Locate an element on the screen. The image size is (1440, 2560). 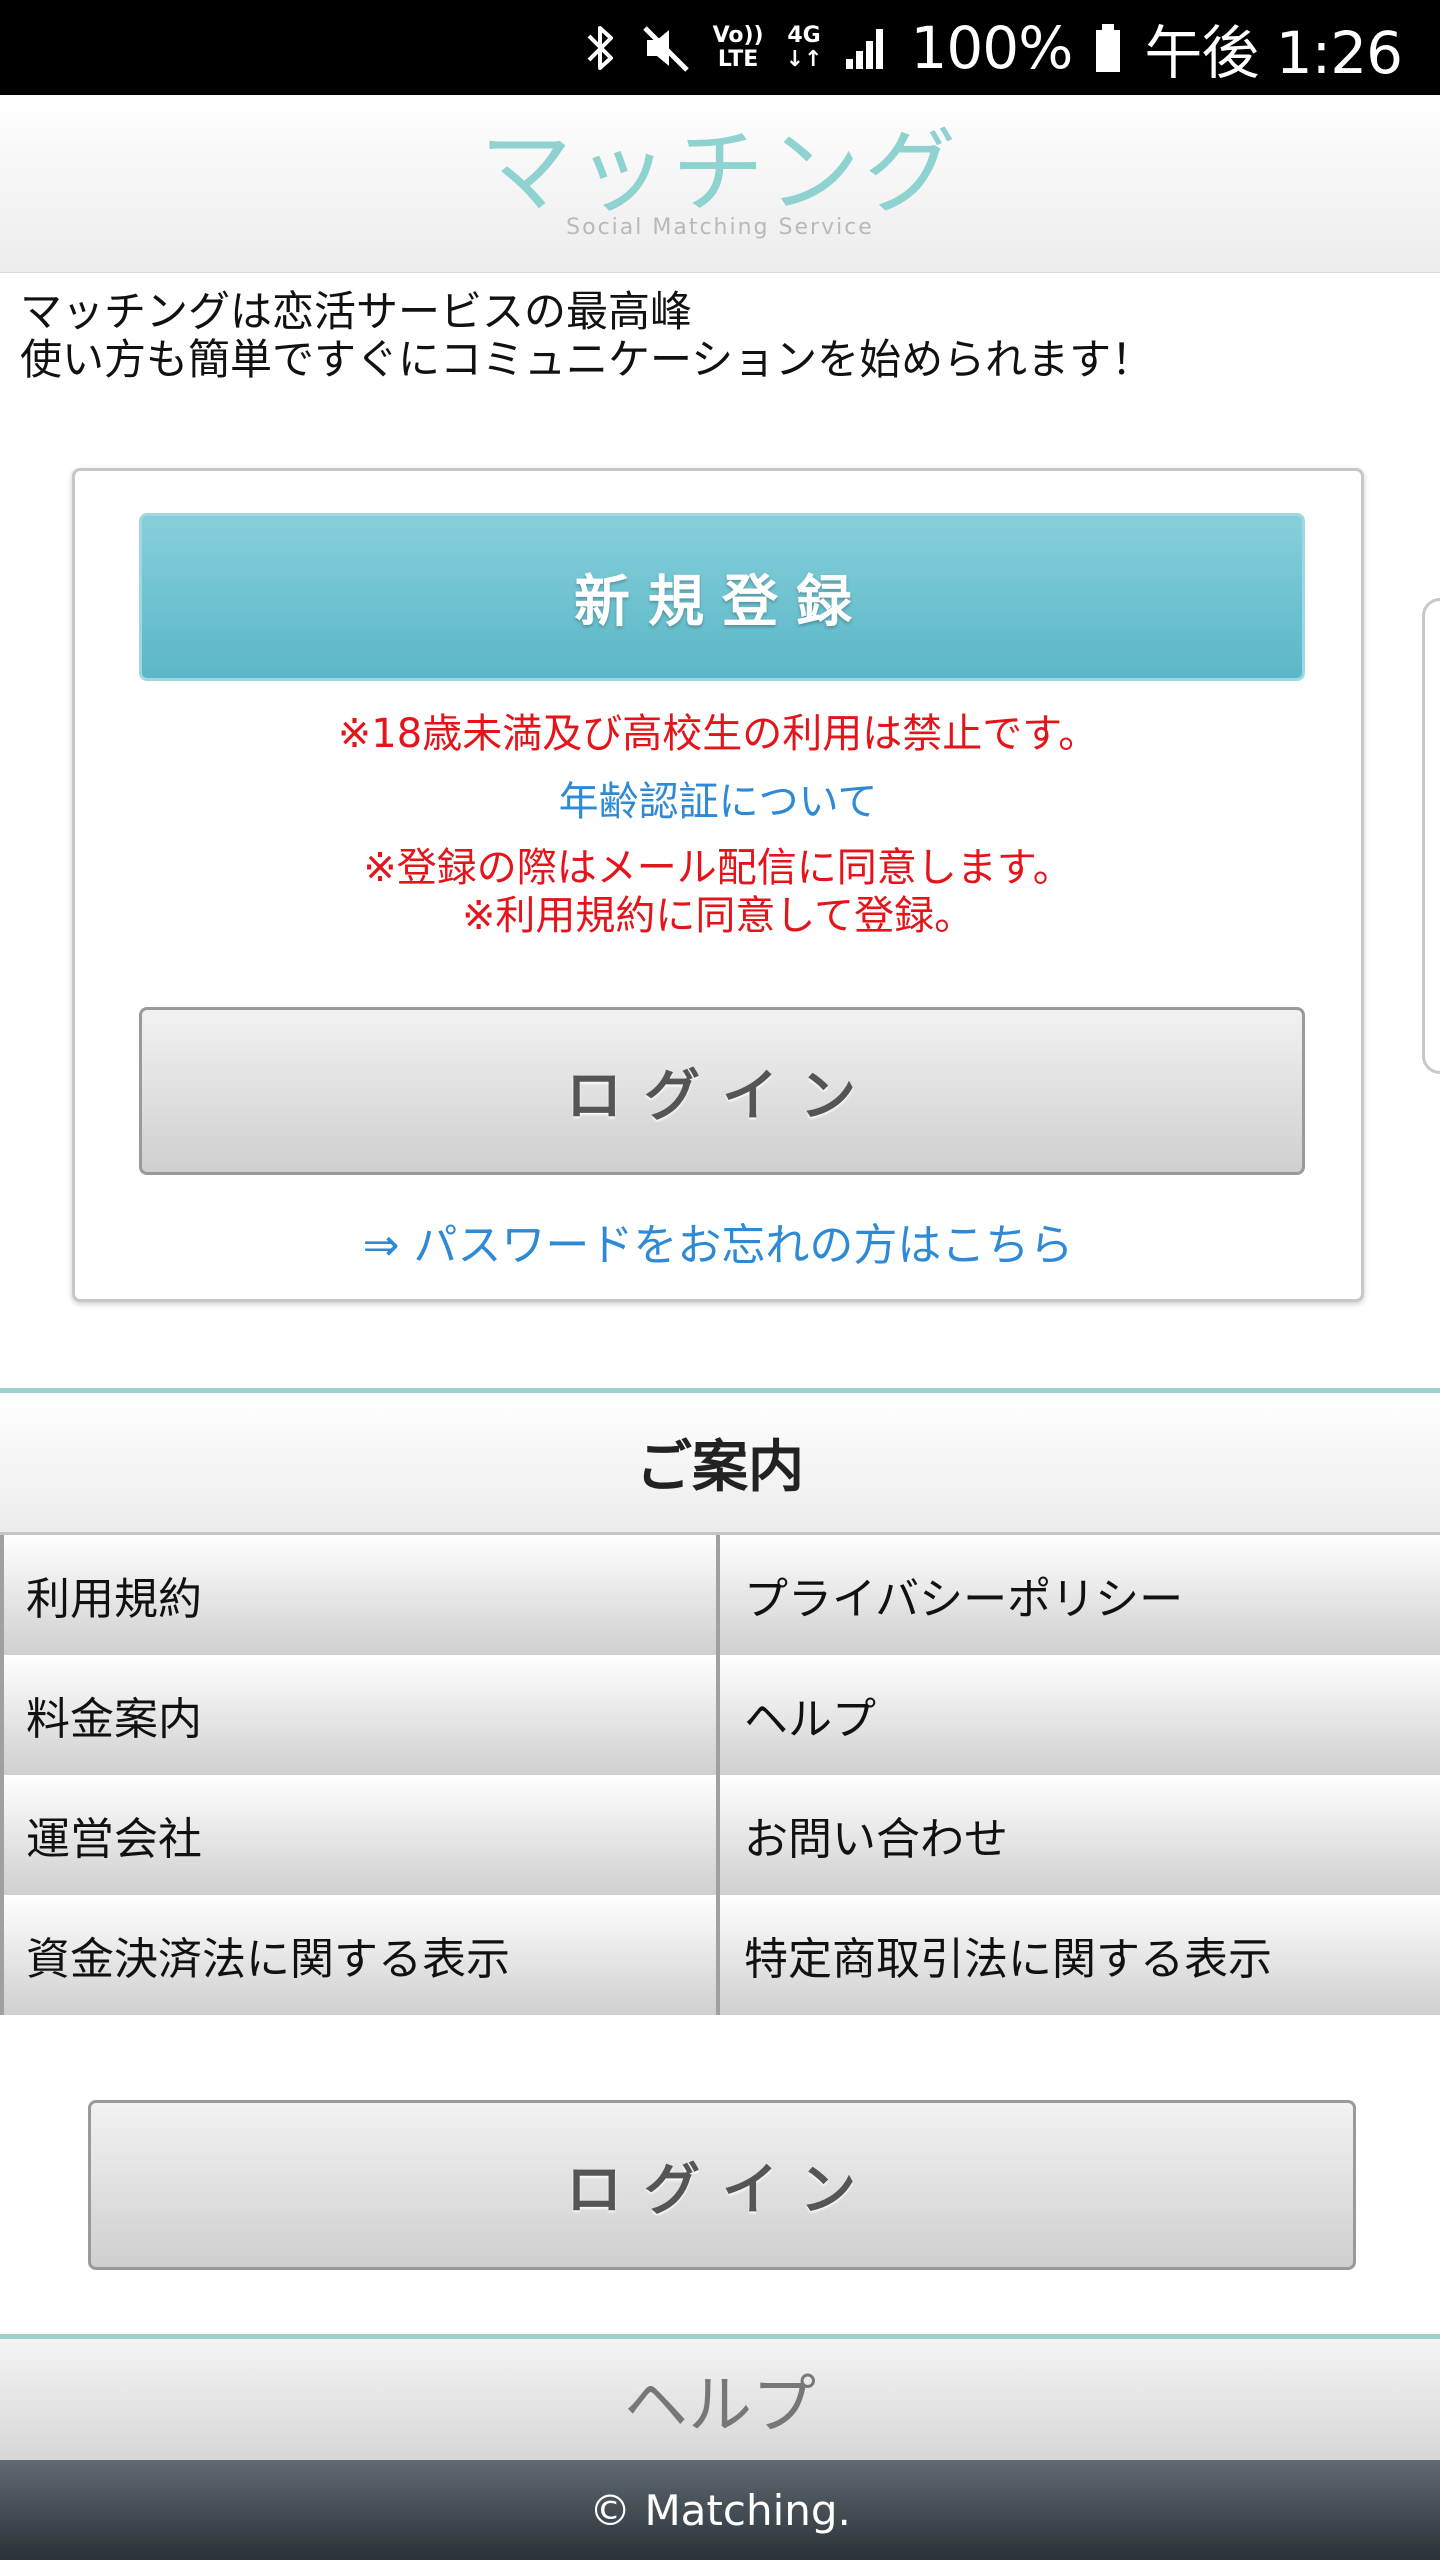
guide-item-privacy-policy: プライバシーポリシー is located at coordinates (1080, 1595).